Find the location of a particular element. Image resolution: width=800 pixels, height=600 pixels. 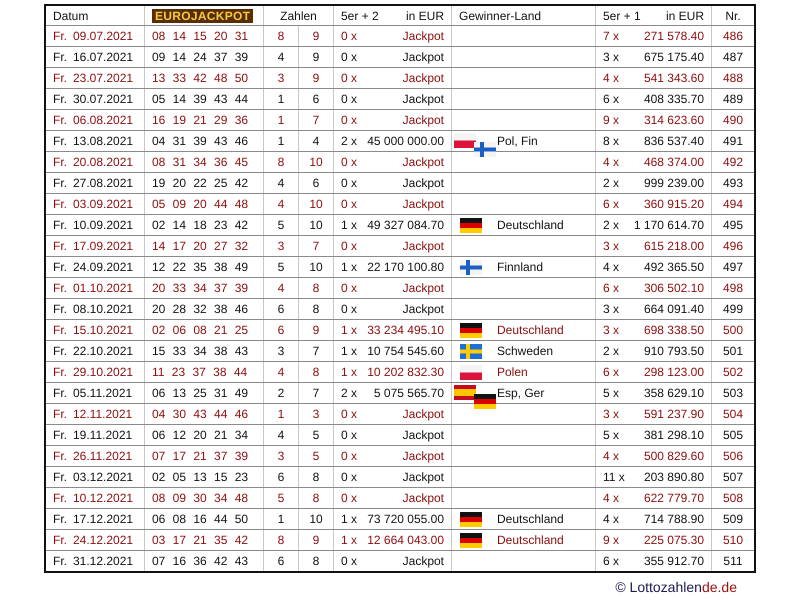

prize-amount: 999 239.00 is located at coordinates (674, 183).